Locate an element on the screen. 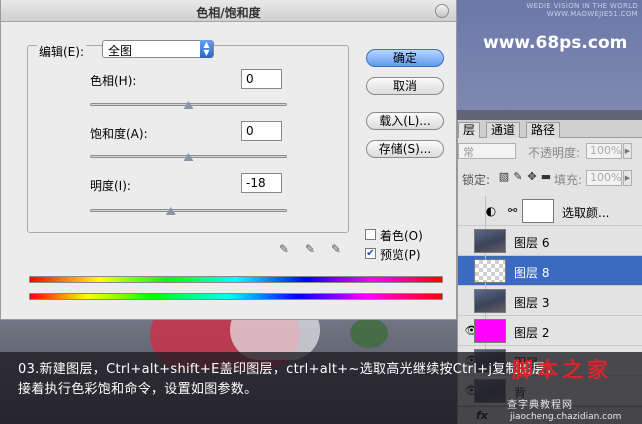 Image resolution: width=642 pixels, height=424 pixels. output-color-bar is located at coordinates (236, 296).